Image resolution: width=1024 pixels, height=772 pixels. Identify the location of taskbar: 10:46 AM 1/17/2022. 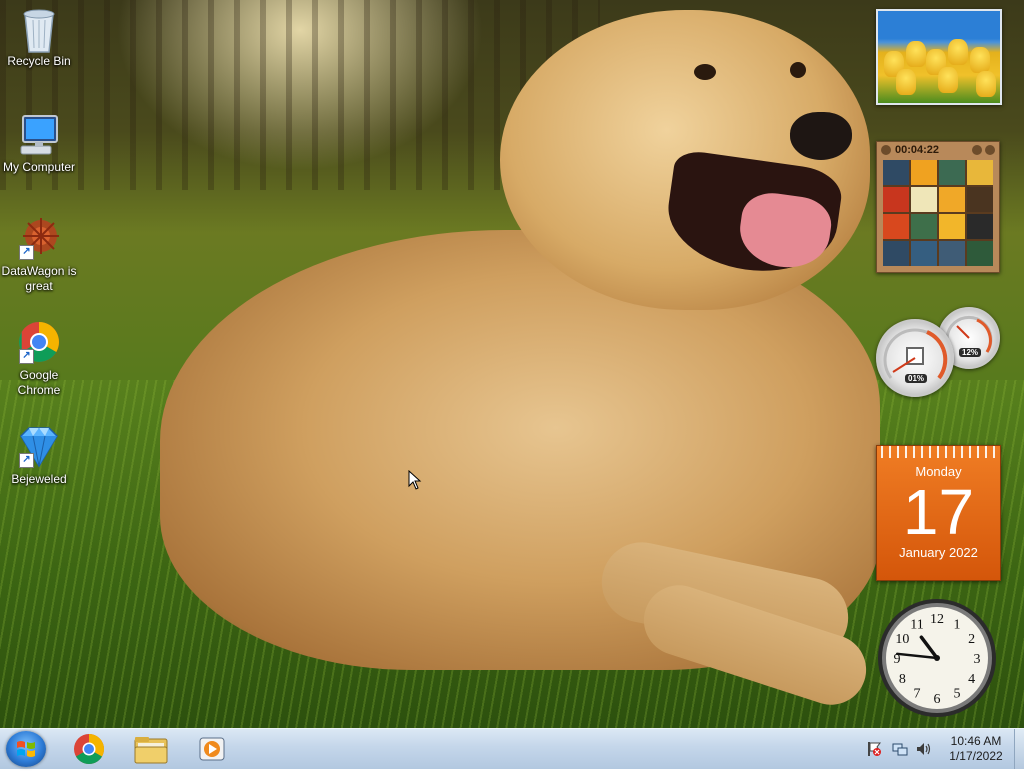
(512, 748).